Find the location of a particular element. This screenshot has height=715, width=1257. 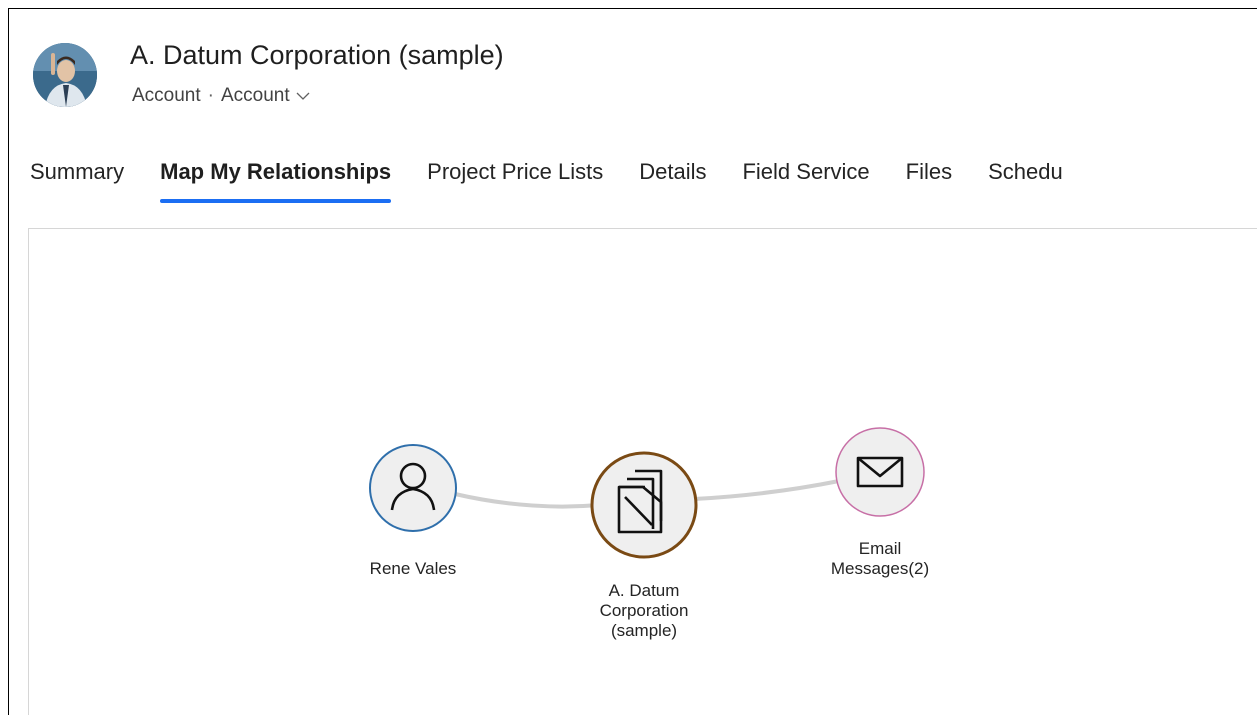

record-title: A. Datum Corporation (sample) is located at coordinates (317, 55).